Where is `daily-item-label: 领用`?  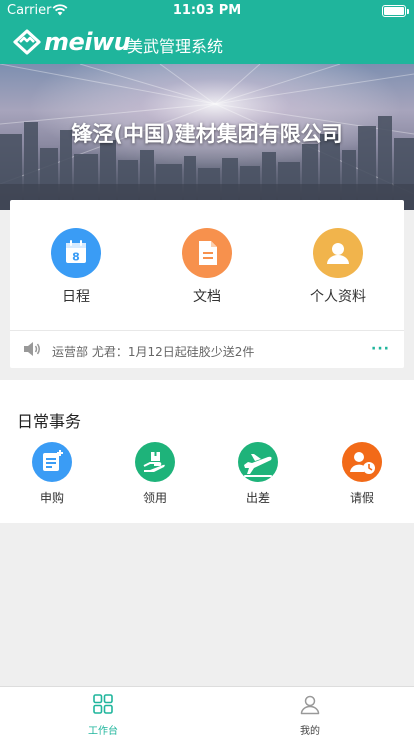
daily-item-label: 领用 is located at coordinates (154, 498).